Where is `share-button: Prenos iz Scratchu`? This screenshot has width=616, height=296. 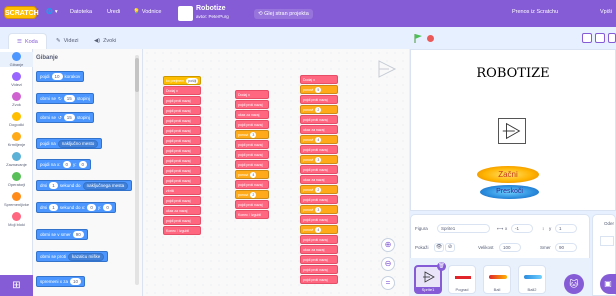
share-button: Prenos iz Scratchu is located at coordinates (535, 12).